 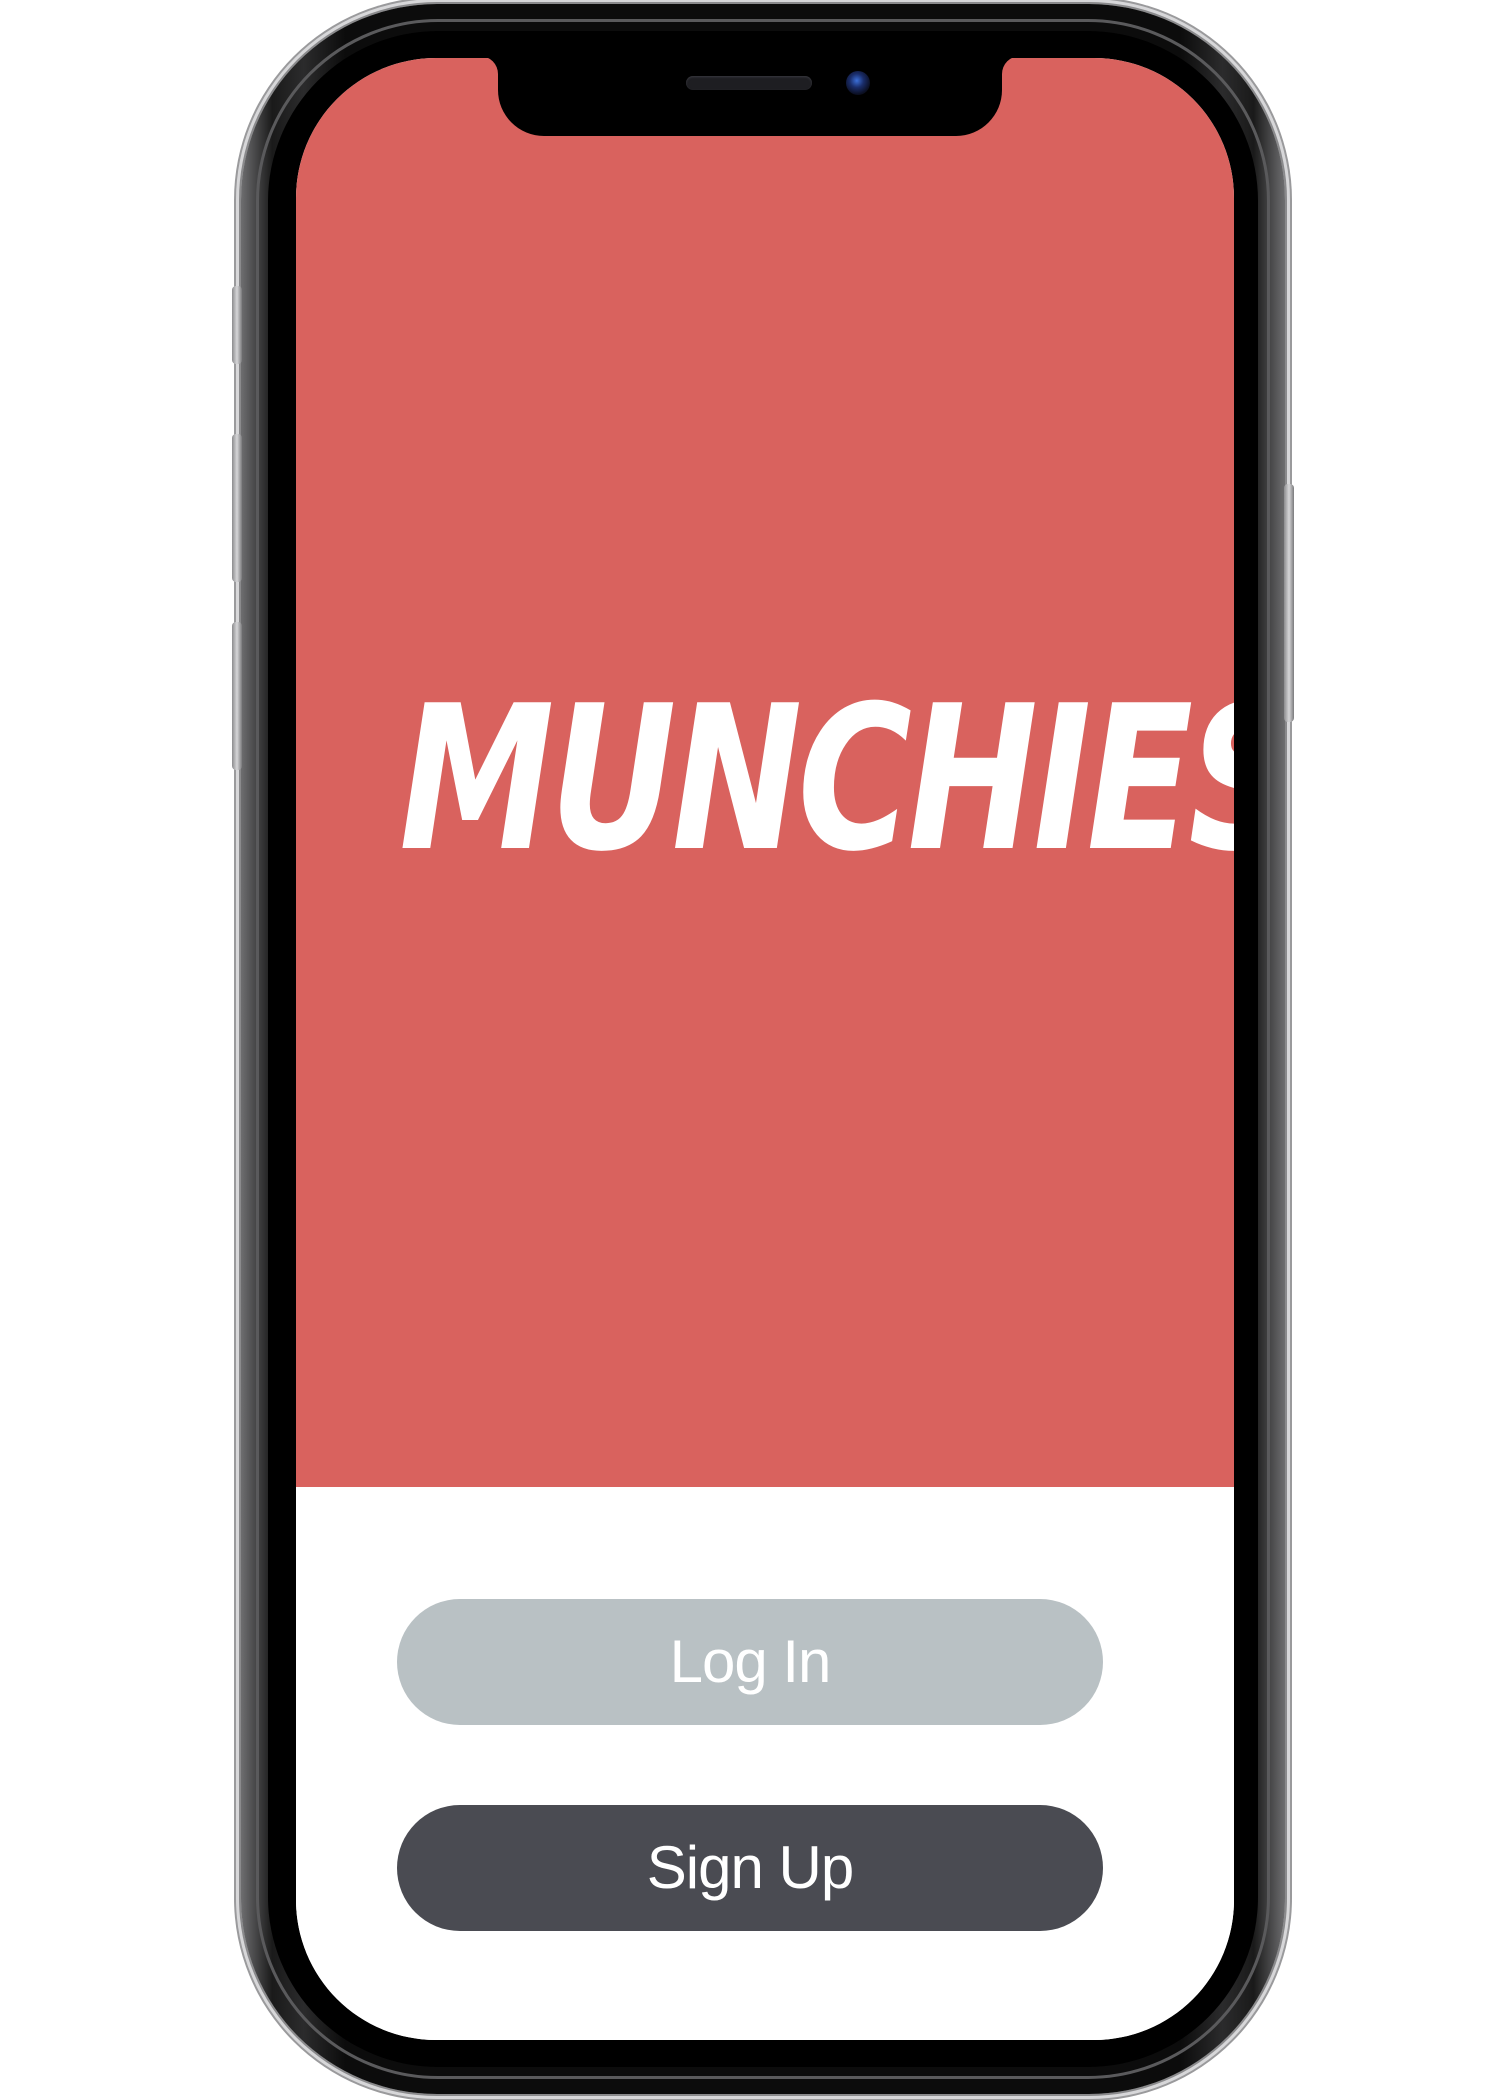 I want to click on app-logo: MUNCHIES, so click(x=816, y=779).